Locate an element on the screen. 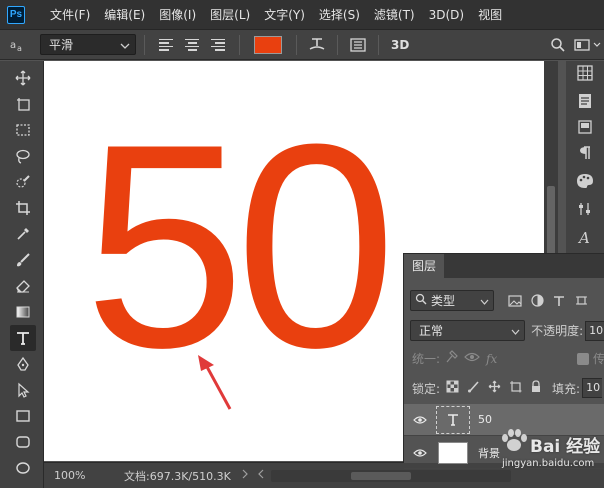 The image size is (604, 488). panel-icon-strip: A is located at coordinates (585, 161).